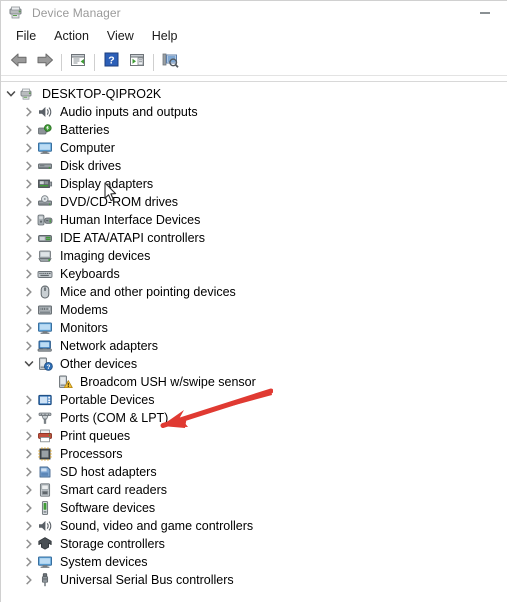 The image size is (507, 602). Describe the element at coordinates (254, 454) in the screenshot. I see `tree-item: Processors` at that location.